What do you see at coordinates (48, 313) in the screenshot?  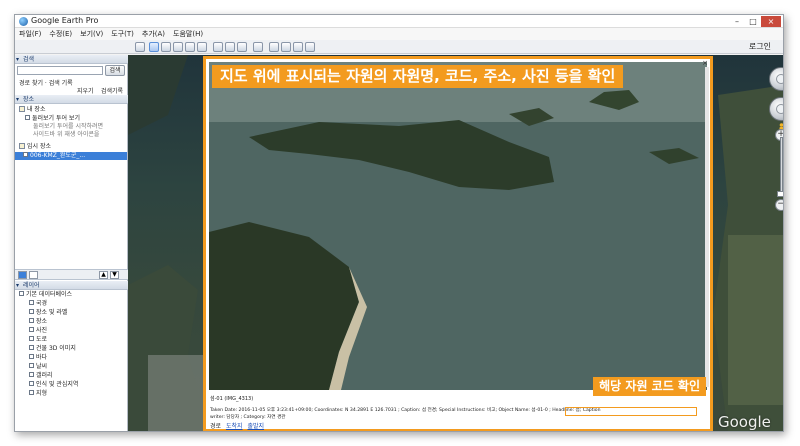 I see `layer-item: 장소 및 라벨` at bounding box center [48, 313].